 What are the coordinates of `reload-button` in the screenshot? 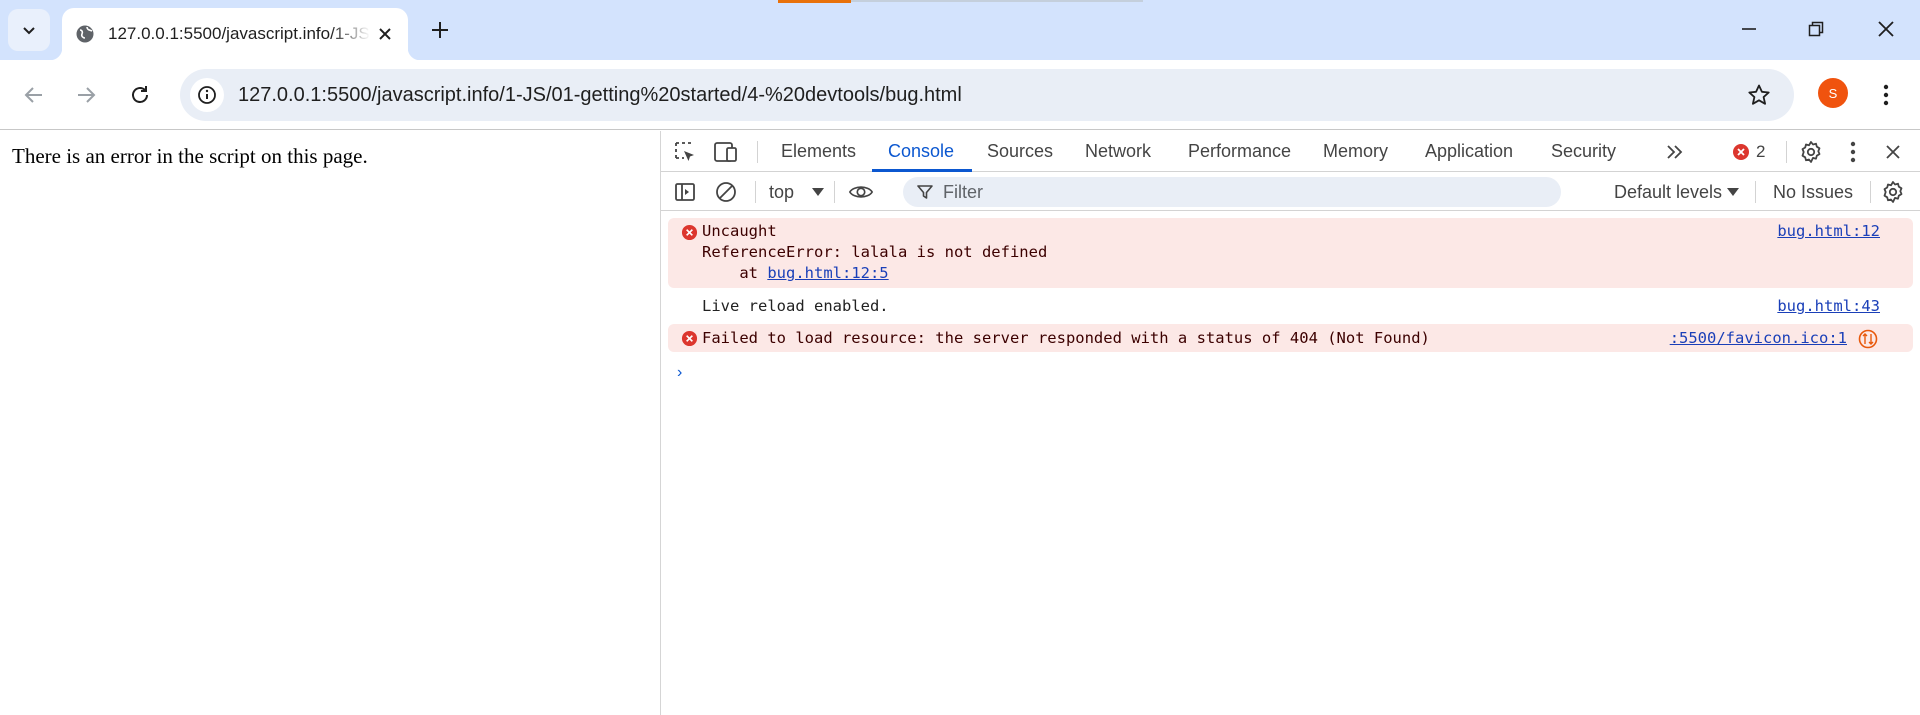 It's located at (140, 95).